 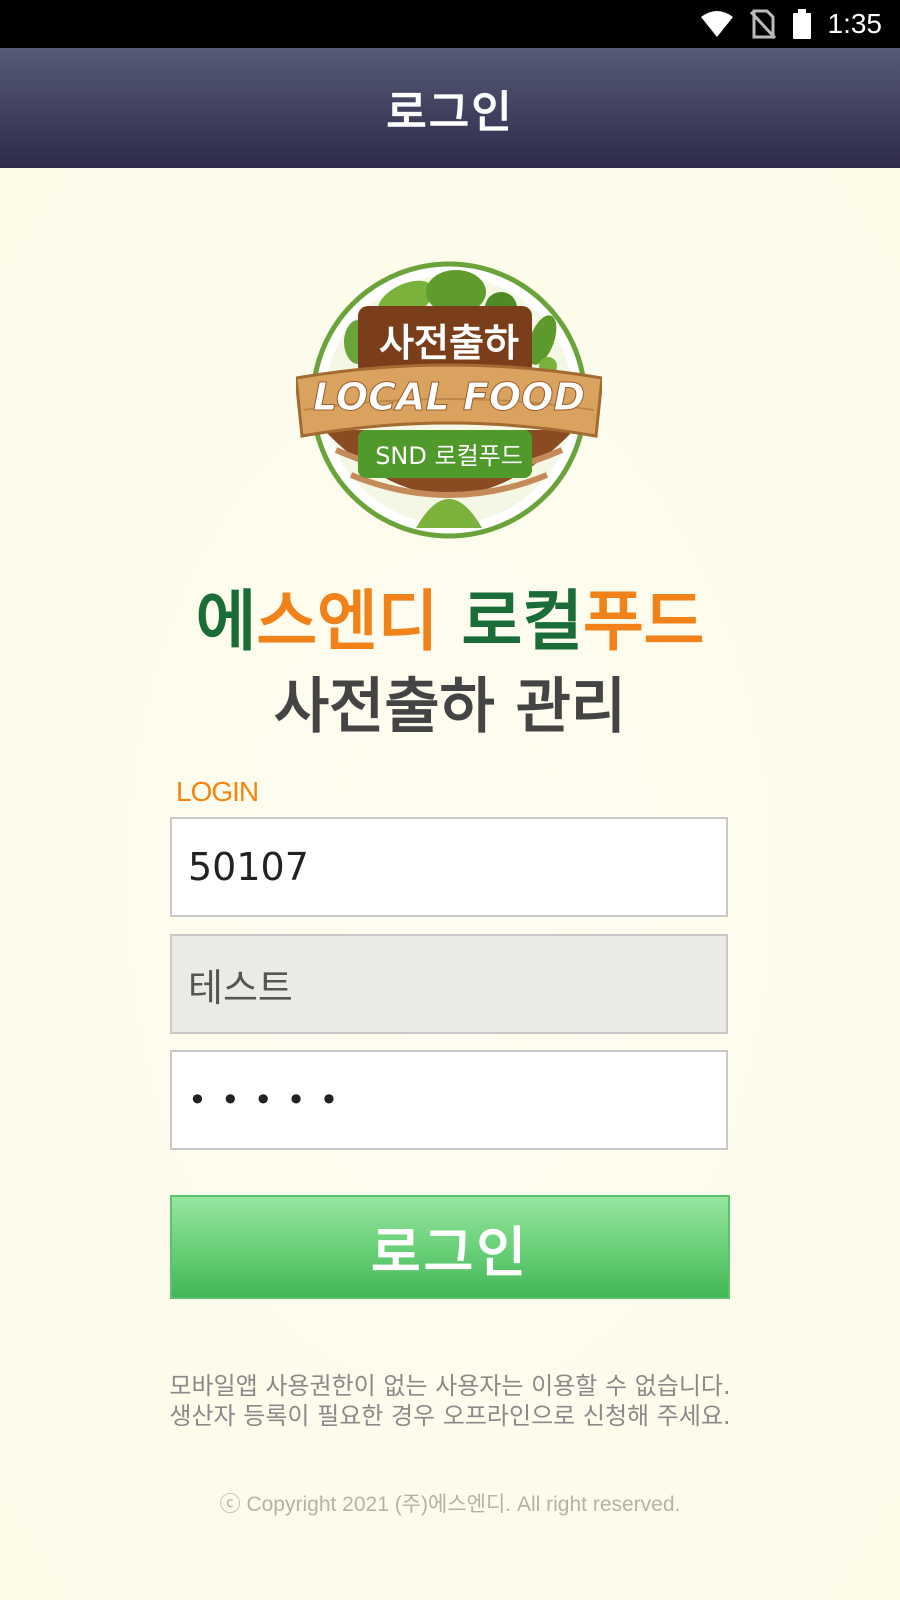 I want to click on brand-name-part: 에, so click(x=226, y=621).